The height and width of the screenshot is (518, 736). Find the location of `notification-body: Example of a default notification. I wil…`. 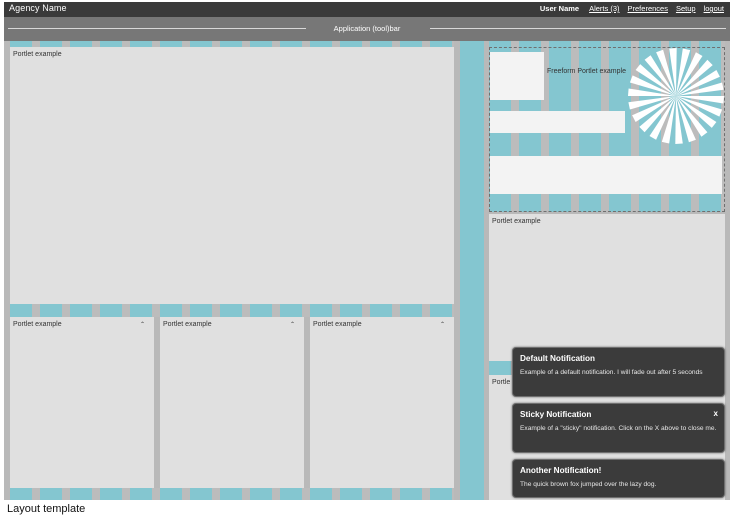

notification-body: Example of a default notification. I wil… is located at coordinates (611, 372).